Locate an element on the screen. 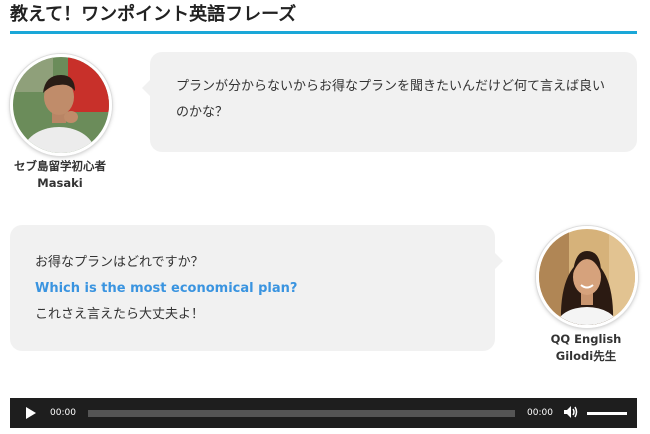 Image resolution: width=650 pixels, height=434 pixels. teacher-name: QQ English Gilodi先生 is located at coordinates (586, 348).